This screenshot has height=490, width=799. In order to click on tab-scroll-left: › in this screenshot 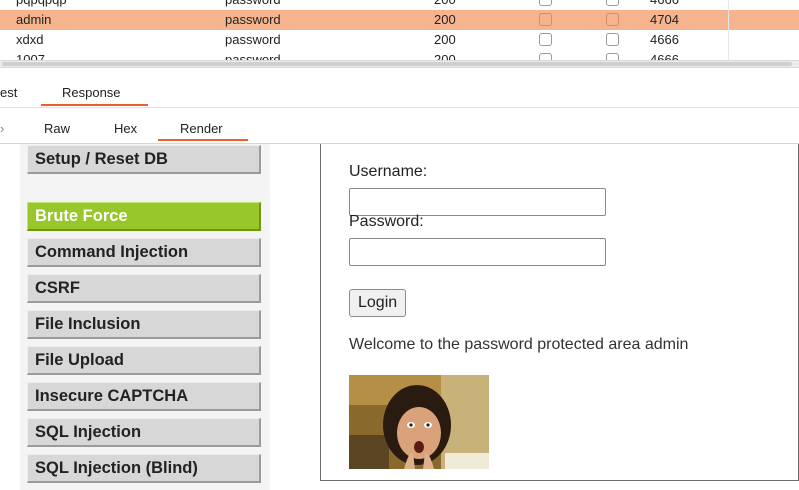, I will do `click(2, 128)`.